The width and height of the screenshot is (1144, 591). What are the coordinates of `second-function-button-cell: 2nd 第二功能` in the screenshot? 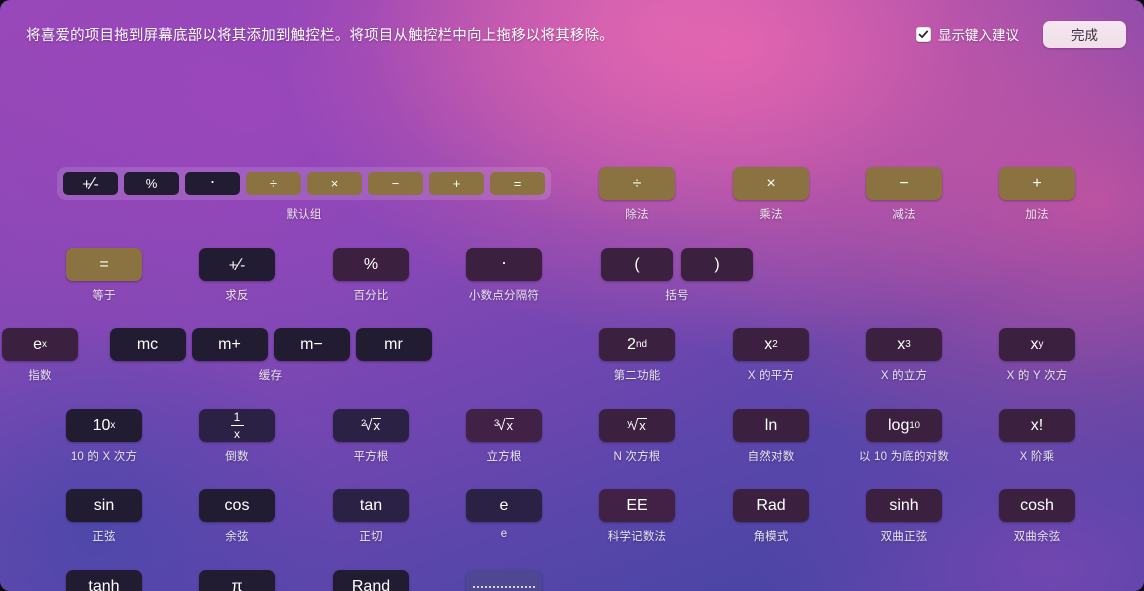 It's located at (637, 355).